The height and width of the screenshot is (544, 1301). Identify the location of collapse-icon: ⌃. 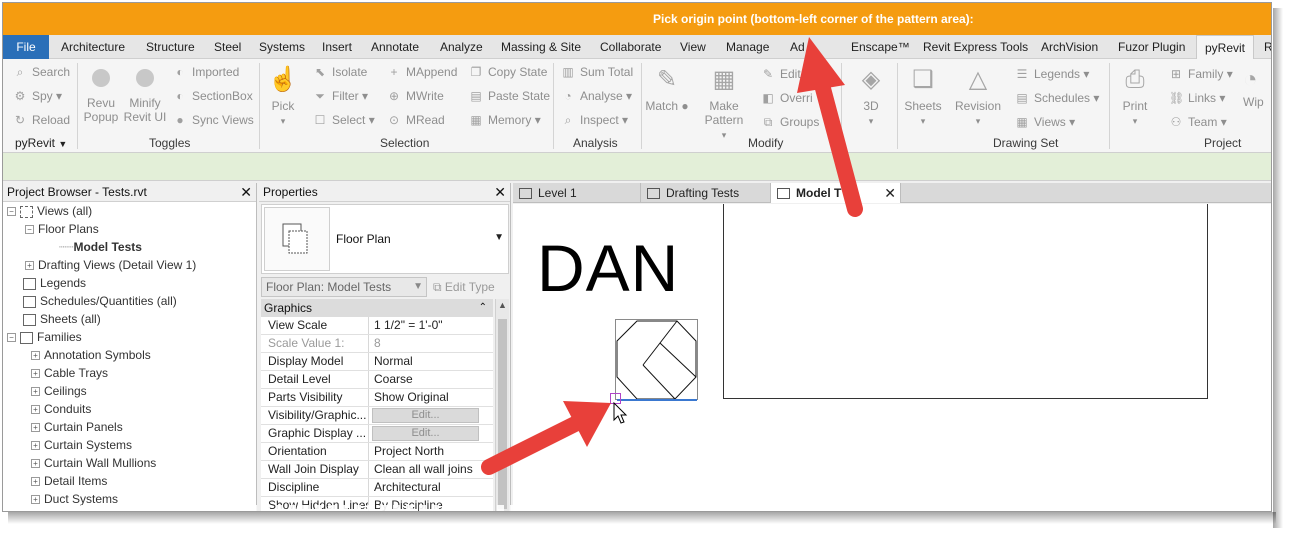
(483, 308).